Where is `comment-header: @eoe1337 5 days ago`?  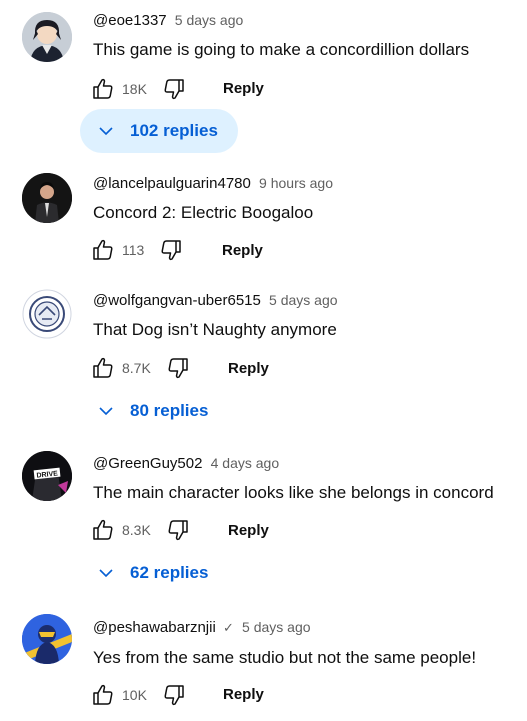 comment-header: @eoe1337 5 days ago is located at coordinates (168, 20).